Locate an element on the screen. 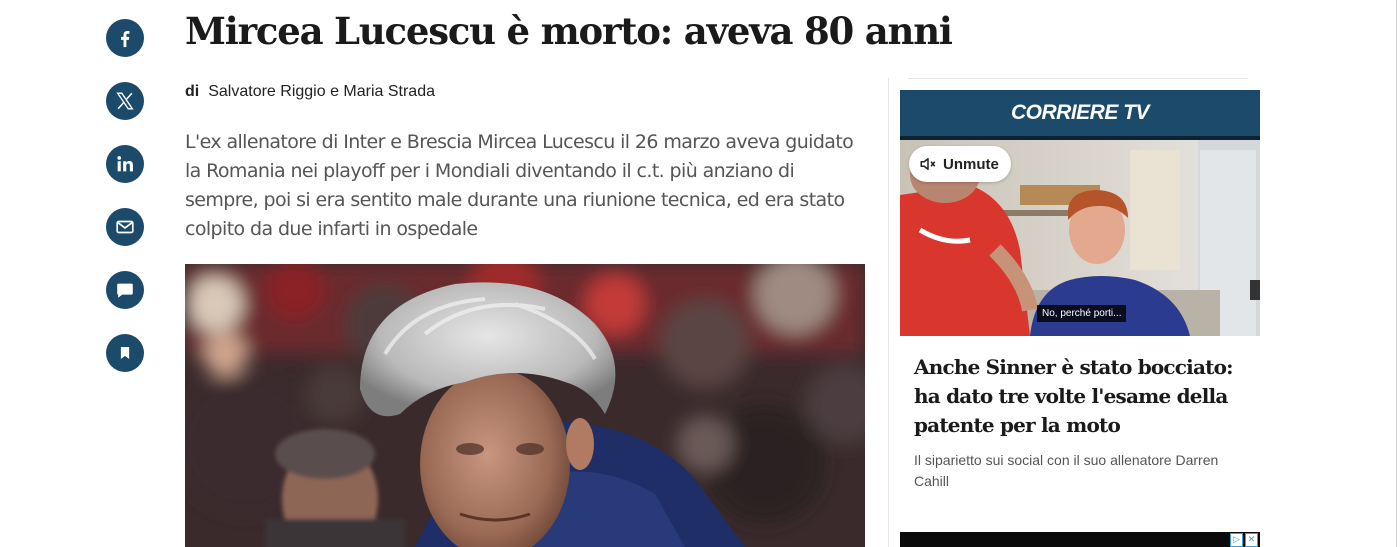 This screenshot has height=547, width=1400. corriere-tv-logo: CORRIERE TV is located at coordinates (1080, 112).